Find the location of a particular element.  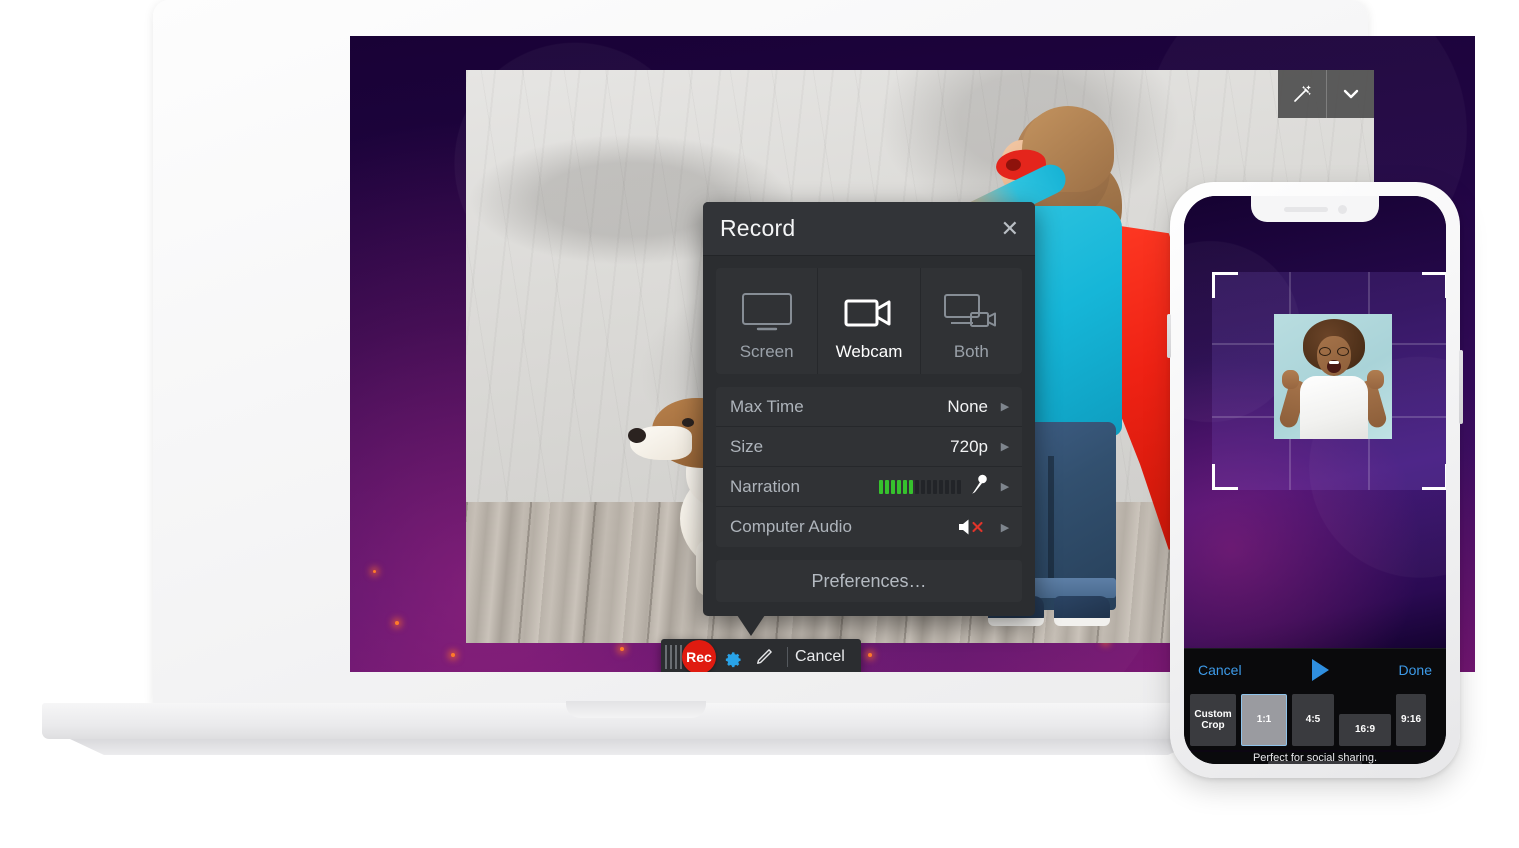

microphone-icon is located at coordinates (979, 487).